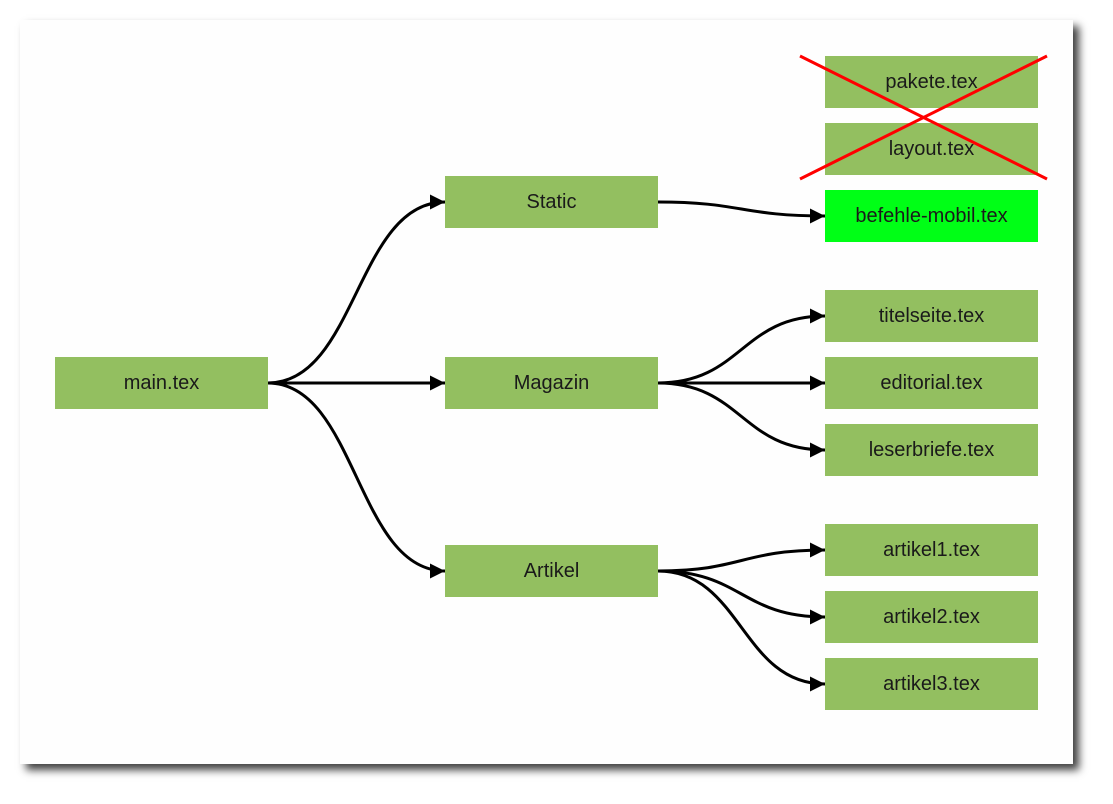 Image resolution: width=1113 pixels, height=804 pixels. I want to click on node-artikel2: artikel2.tex, so click(931, 617).